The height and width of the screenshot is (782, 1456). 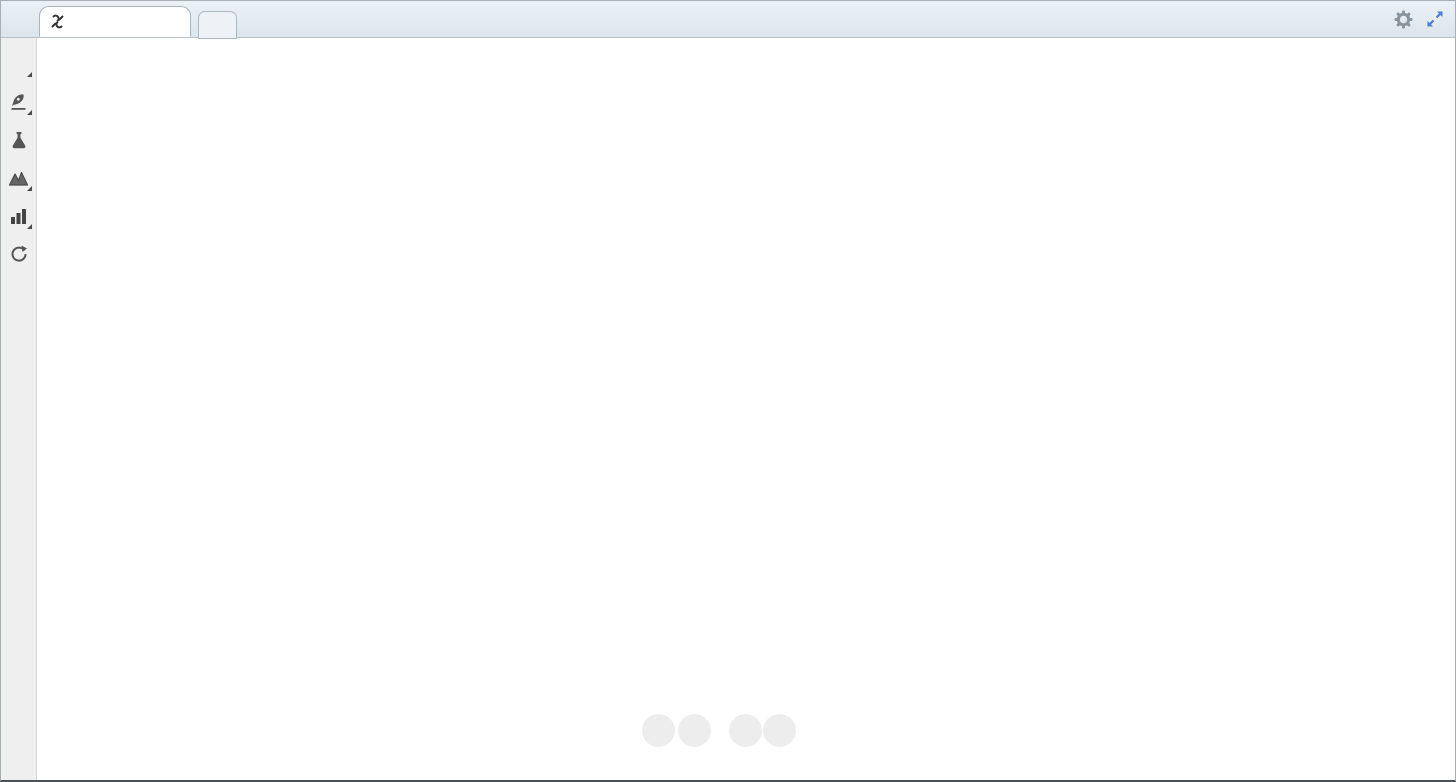 What do you see at coordinates (115, 21) in the screenshot?
I see `tab-qubt` at bounding box center [115, 21].